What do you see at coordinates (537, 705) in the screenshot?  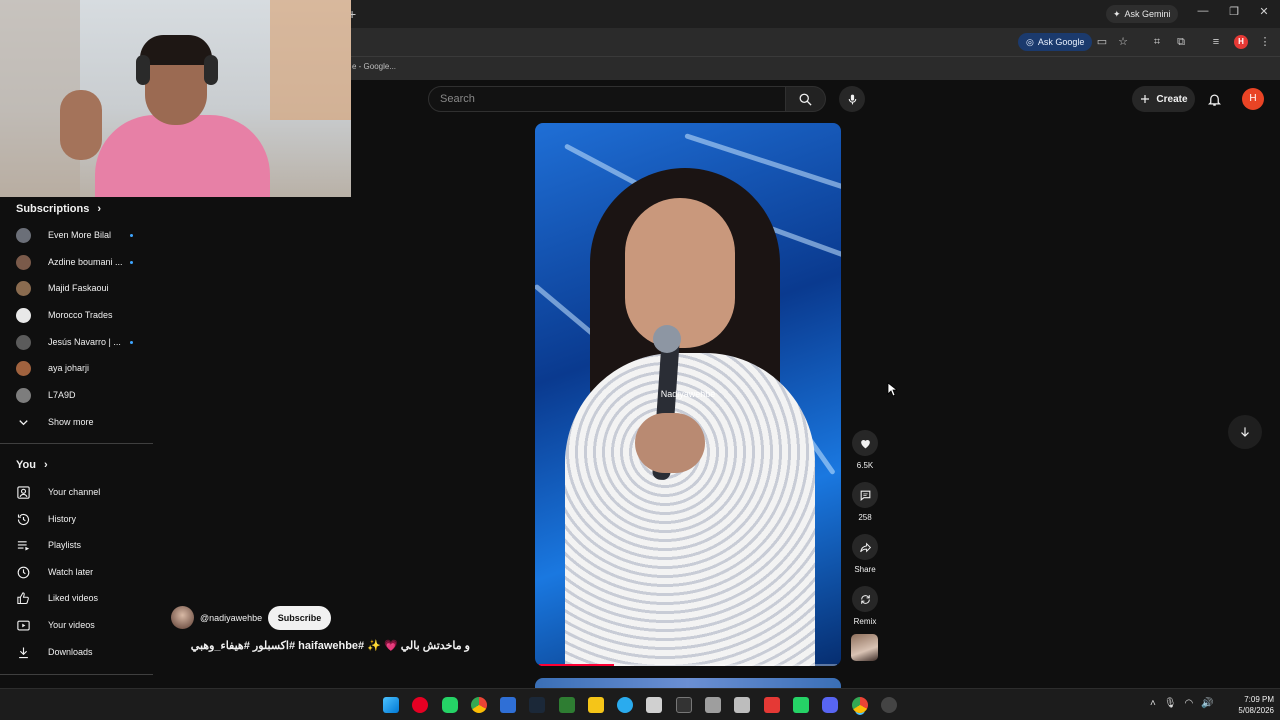 I see `steam-icon` at bounding box center [537, 705].